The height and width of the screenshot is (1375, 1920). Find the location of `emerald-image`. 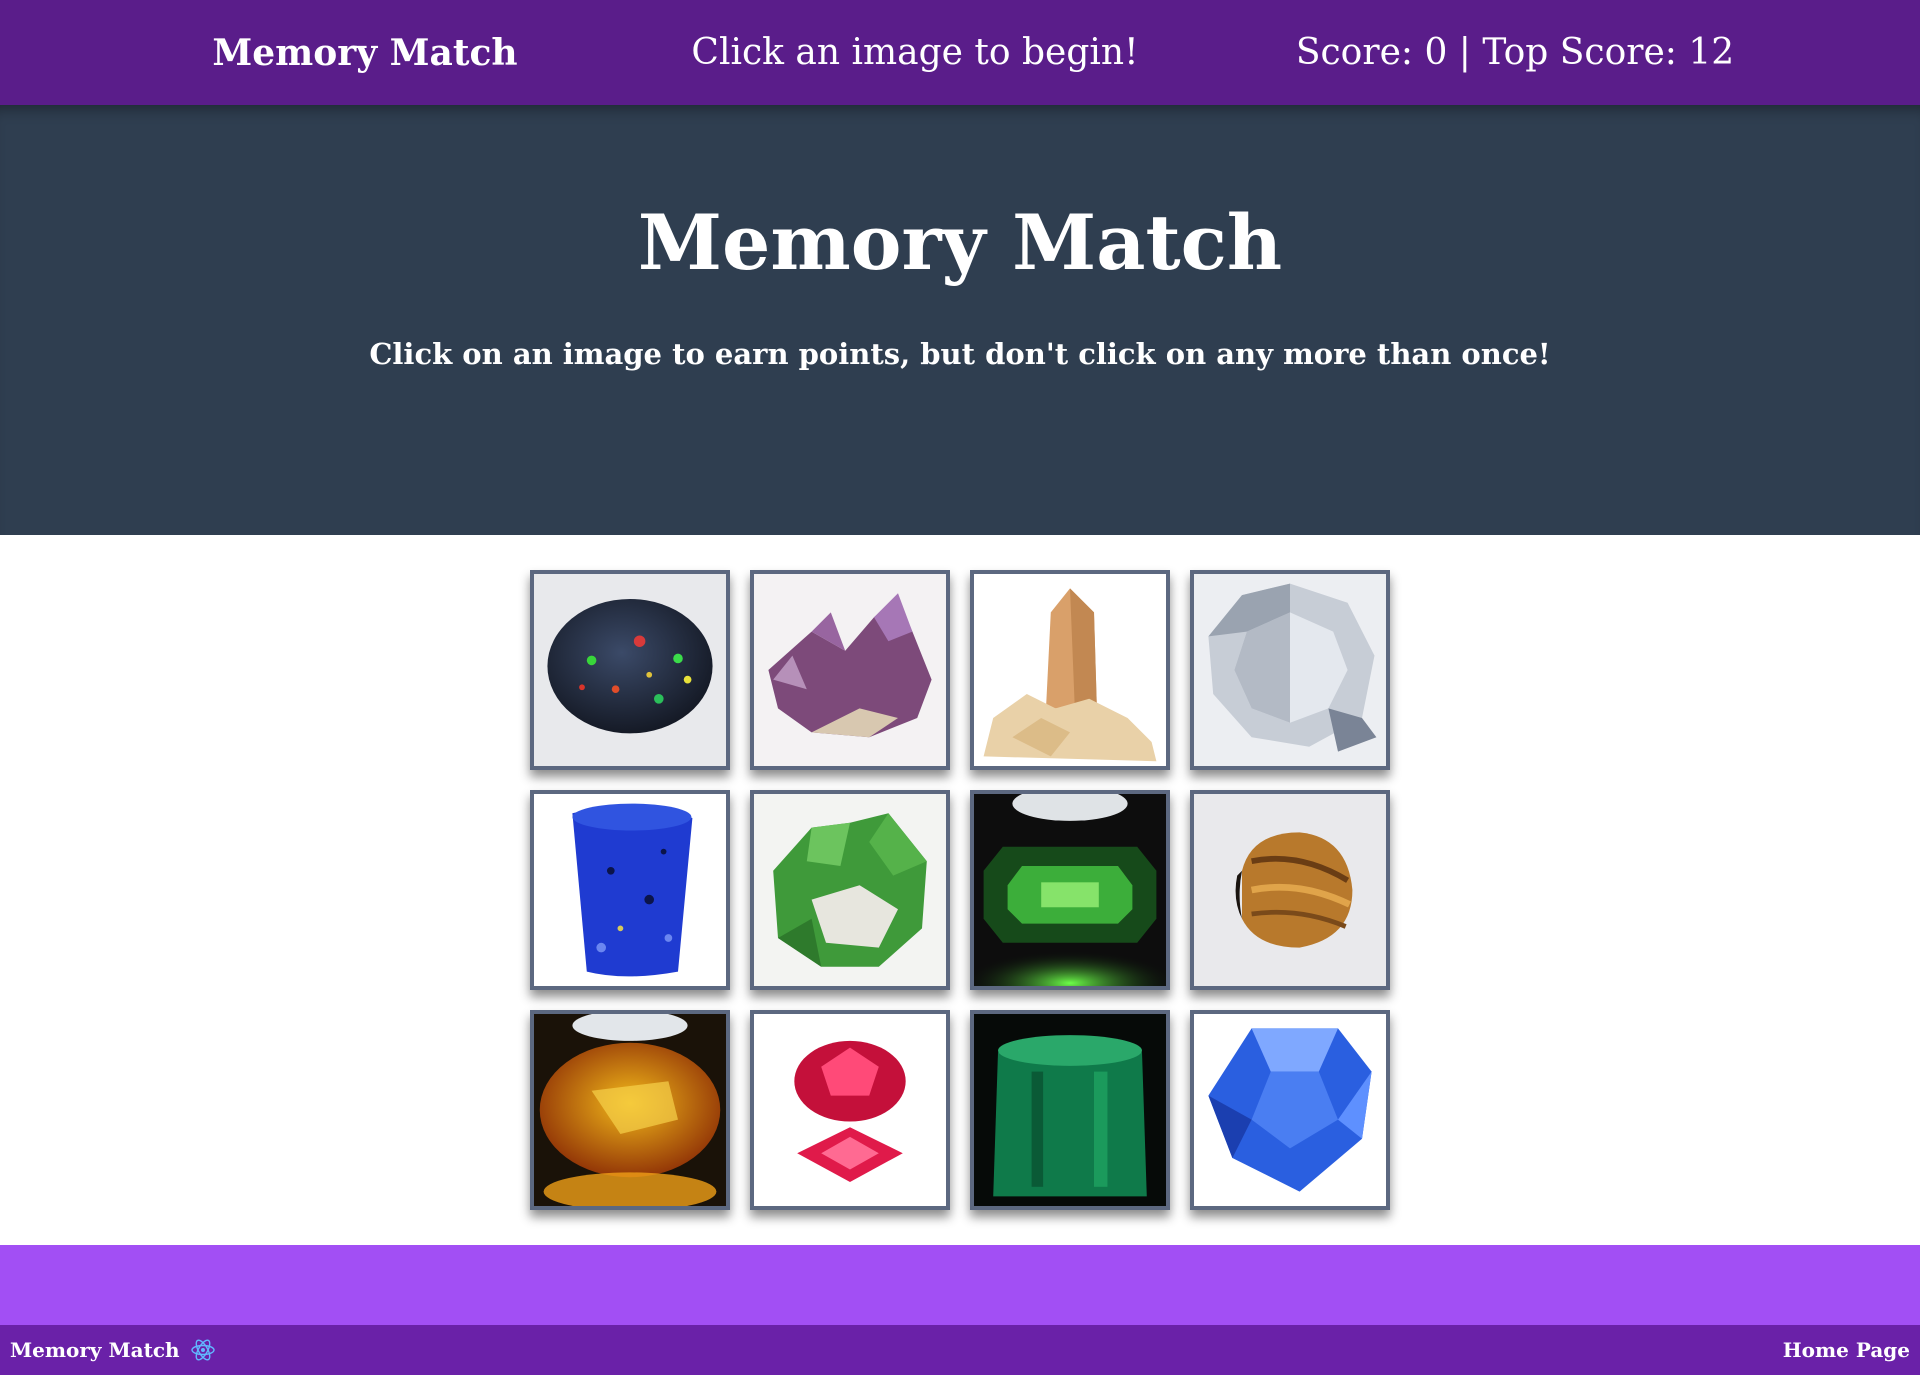

emerald-image is located at coordinates (1070, 1110).